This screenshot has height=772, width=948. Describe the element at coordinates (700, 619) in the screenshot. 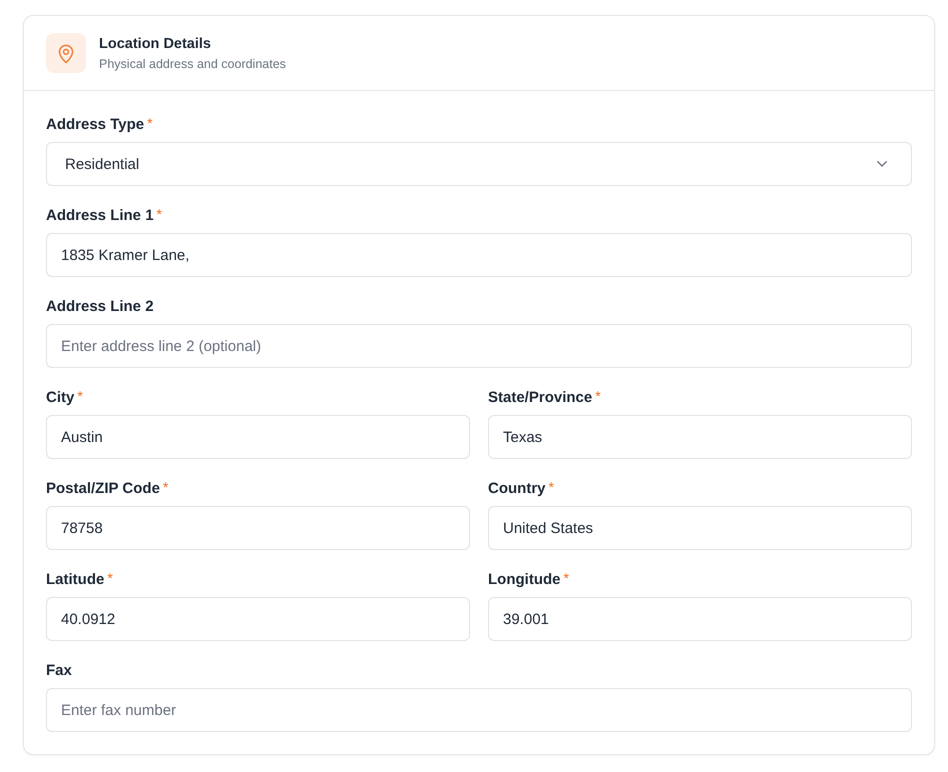

I see `text-input: 39.001` at that location.